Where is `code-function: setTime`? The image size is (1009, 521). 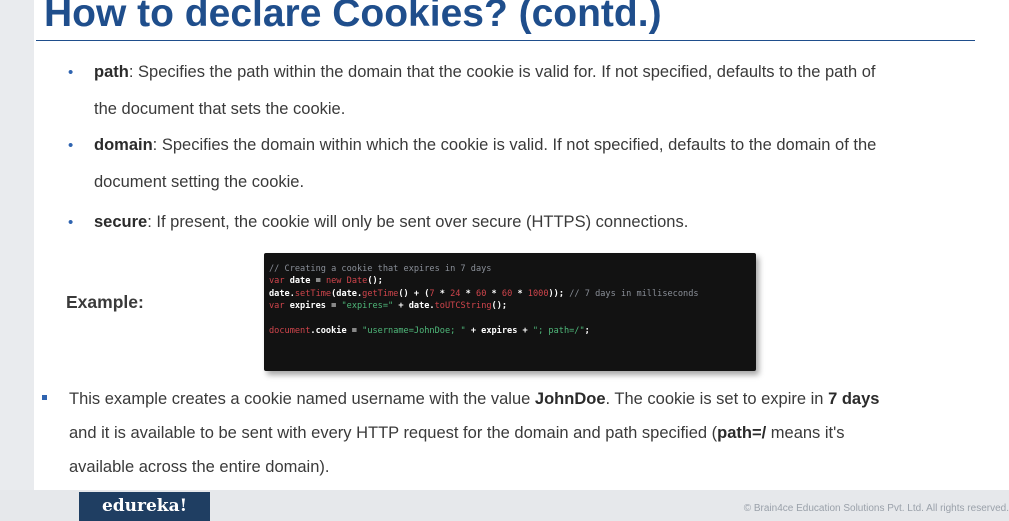
code-function: setTime is located at coordinates (313, 293).